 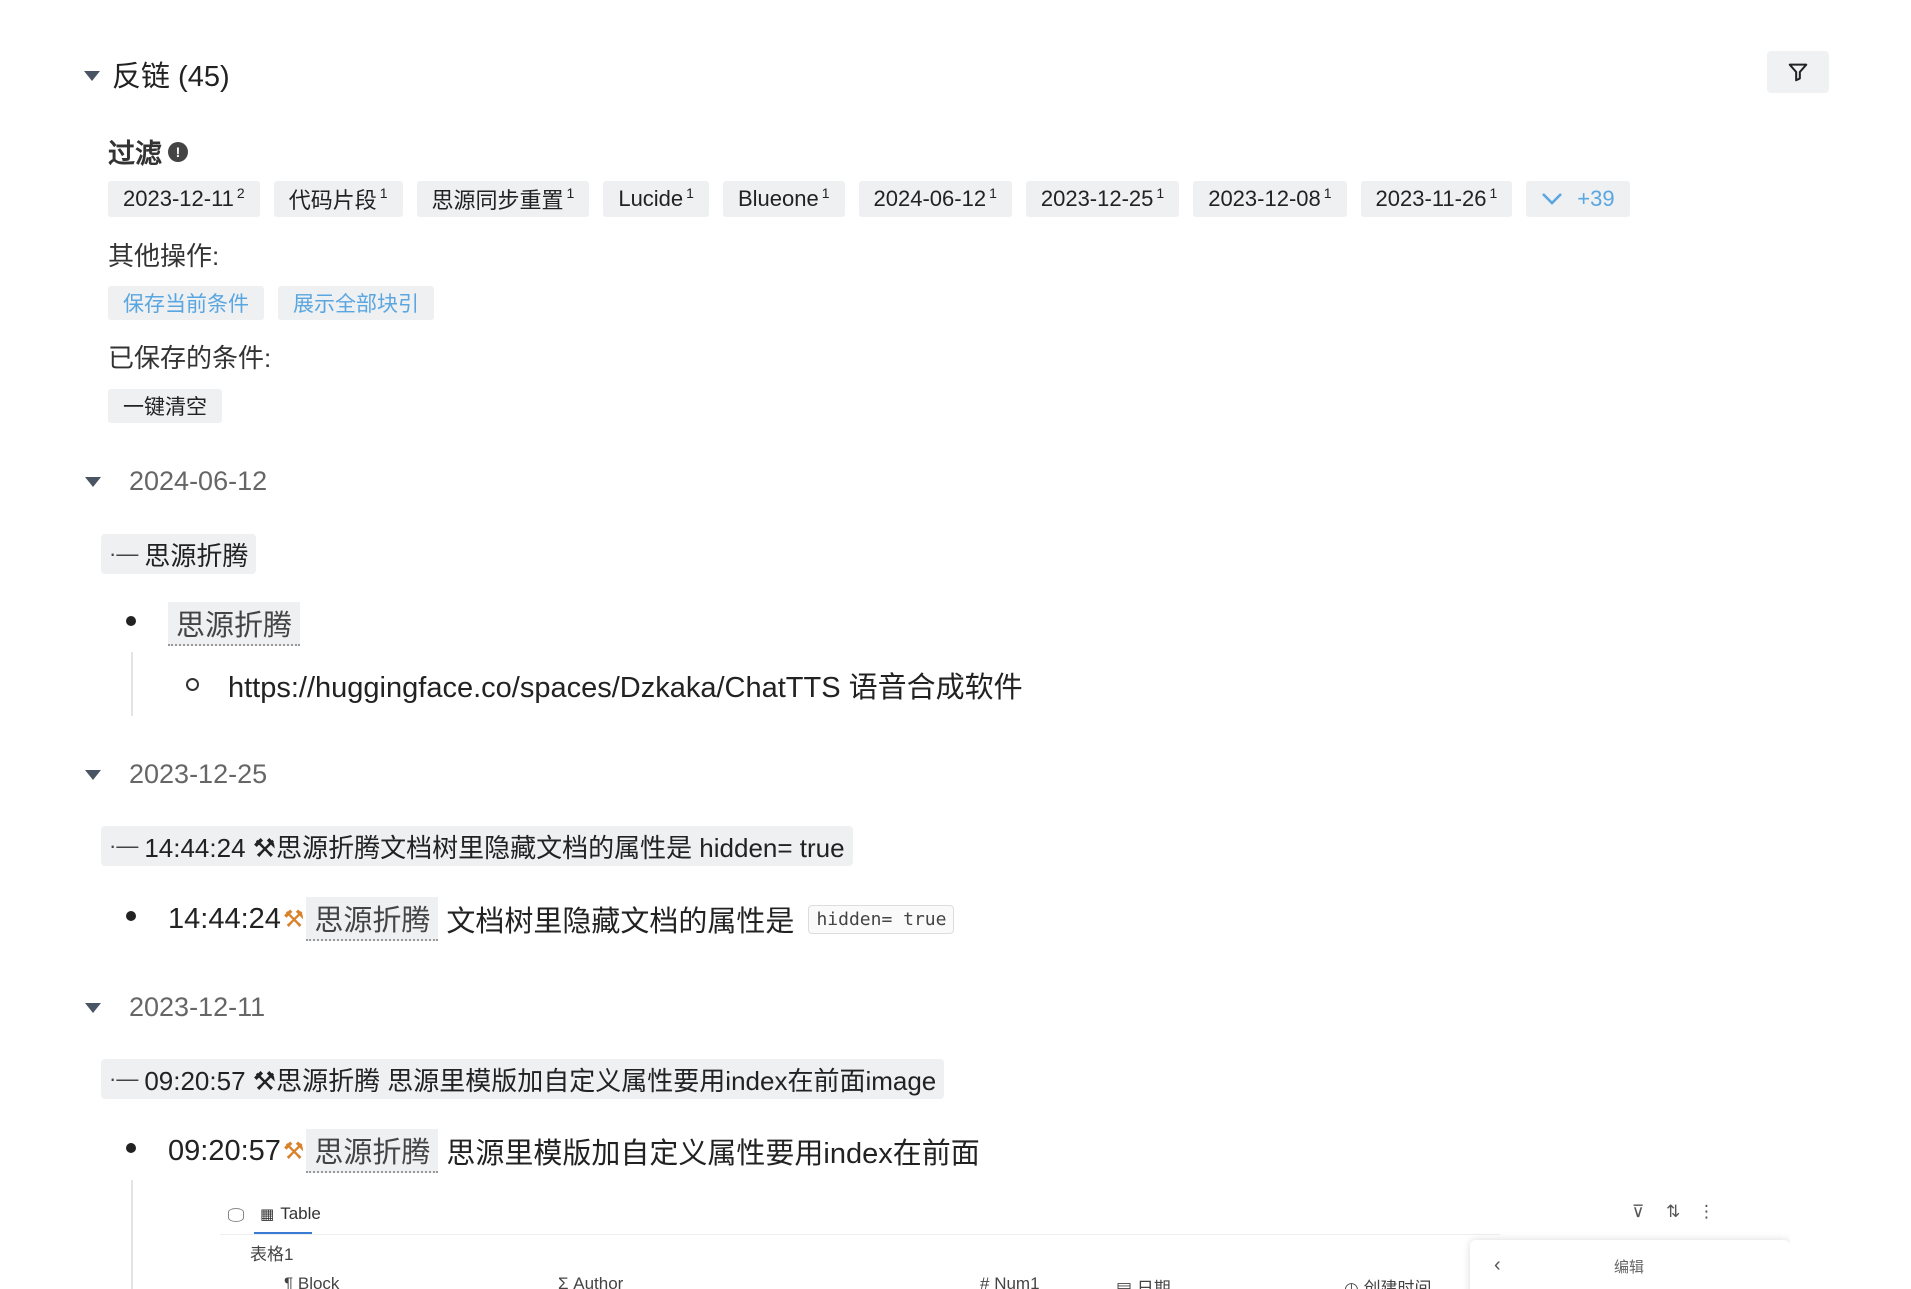 What do you see at coordinates (190, 358) in the screenshot?
I see `saved-conditions-label: 已保存的条件:` at bounding box center [190, 358].